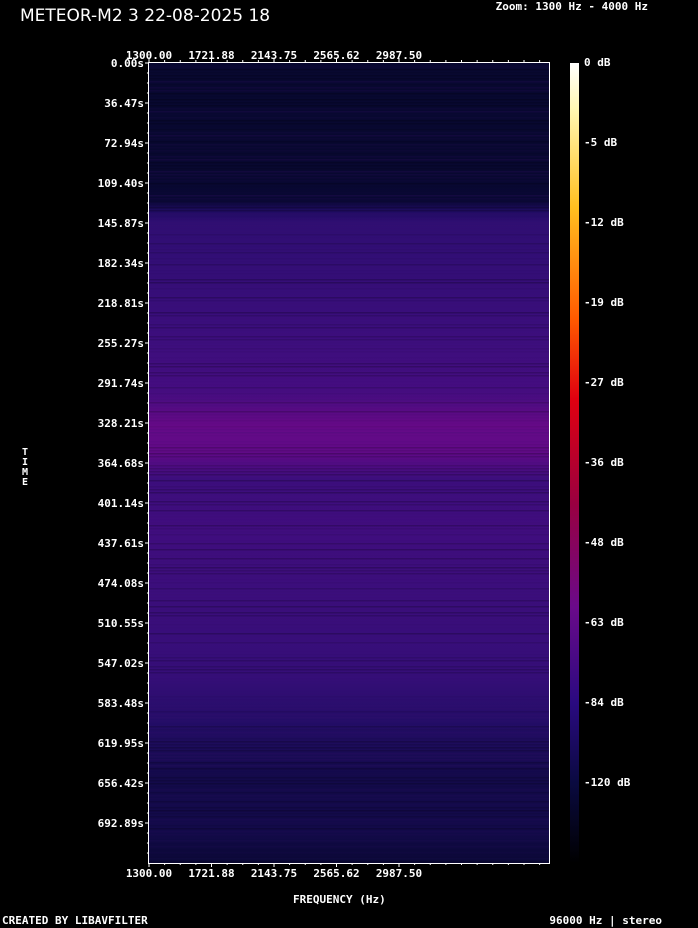 This screenshot has width=698, height=928. What do you see at coordinates (121, 543) in the screenshot?
I see `y-tick-label: 437.61s` at bounding box center [121, 543].